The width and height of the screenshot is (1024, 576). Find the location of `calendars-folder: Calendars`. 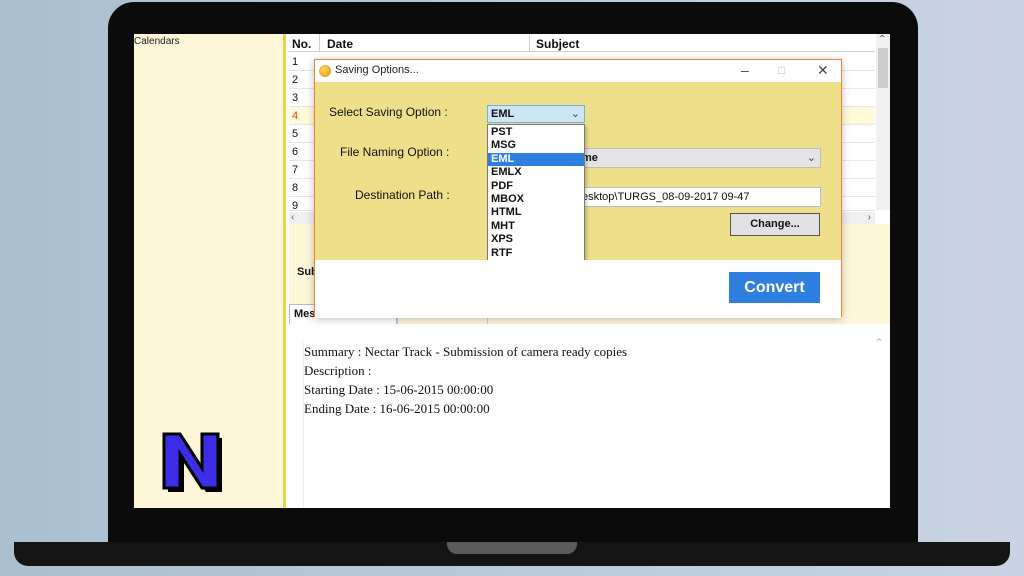

calendars-folder: Calendars is located at coordinates (157, 41).